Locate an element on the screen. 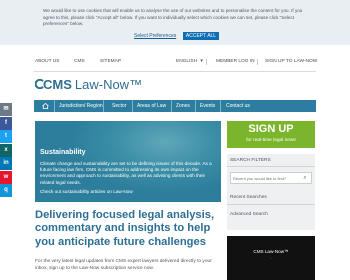 Image resolution: width=350 pixels, height=280 pixels. home-icon is located at coordinates (45, 106).